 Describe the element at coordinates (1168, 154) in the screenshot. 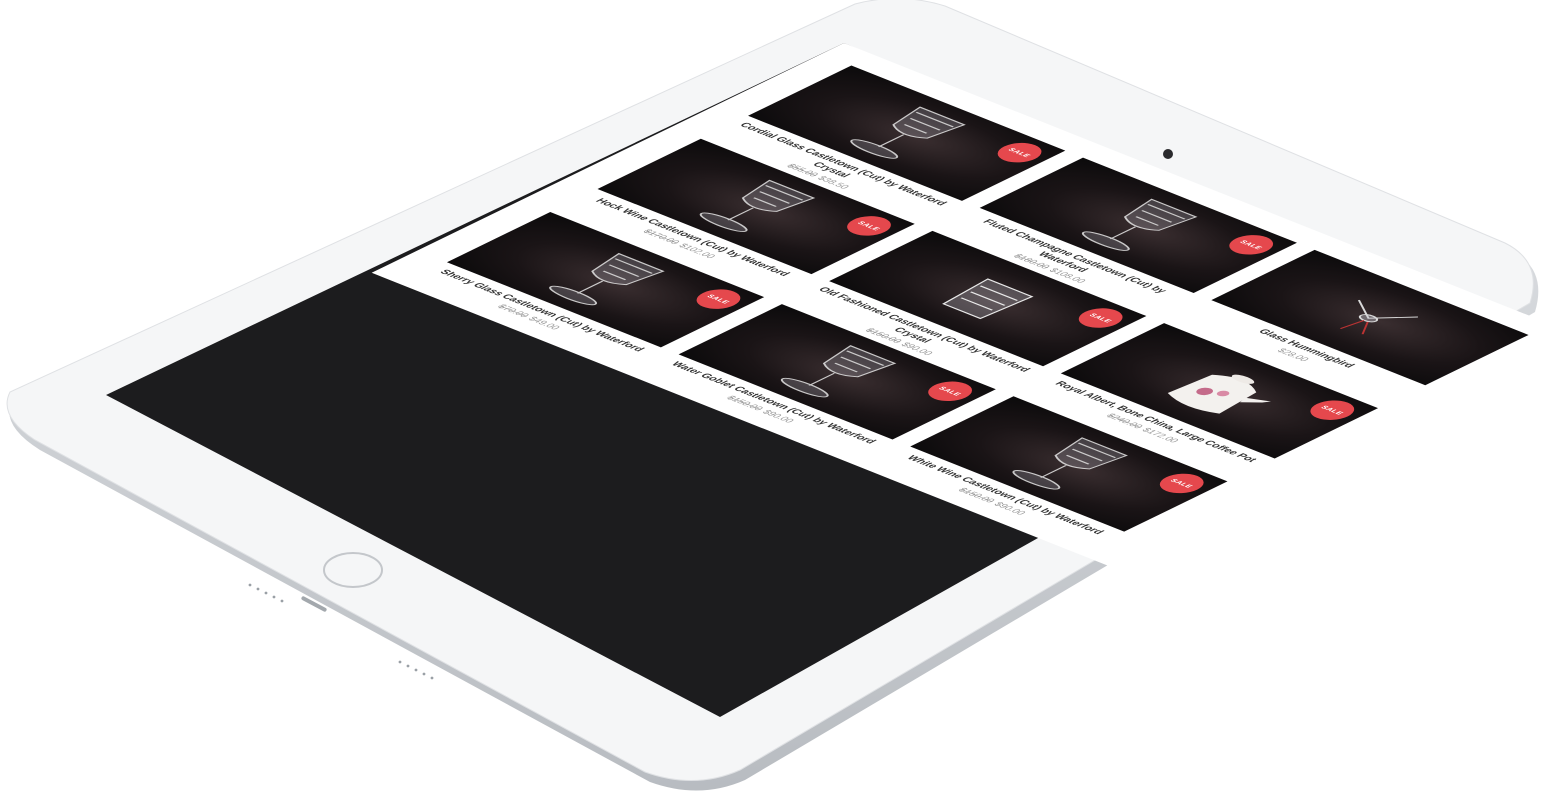

I see `front-camera-icon` at that location.